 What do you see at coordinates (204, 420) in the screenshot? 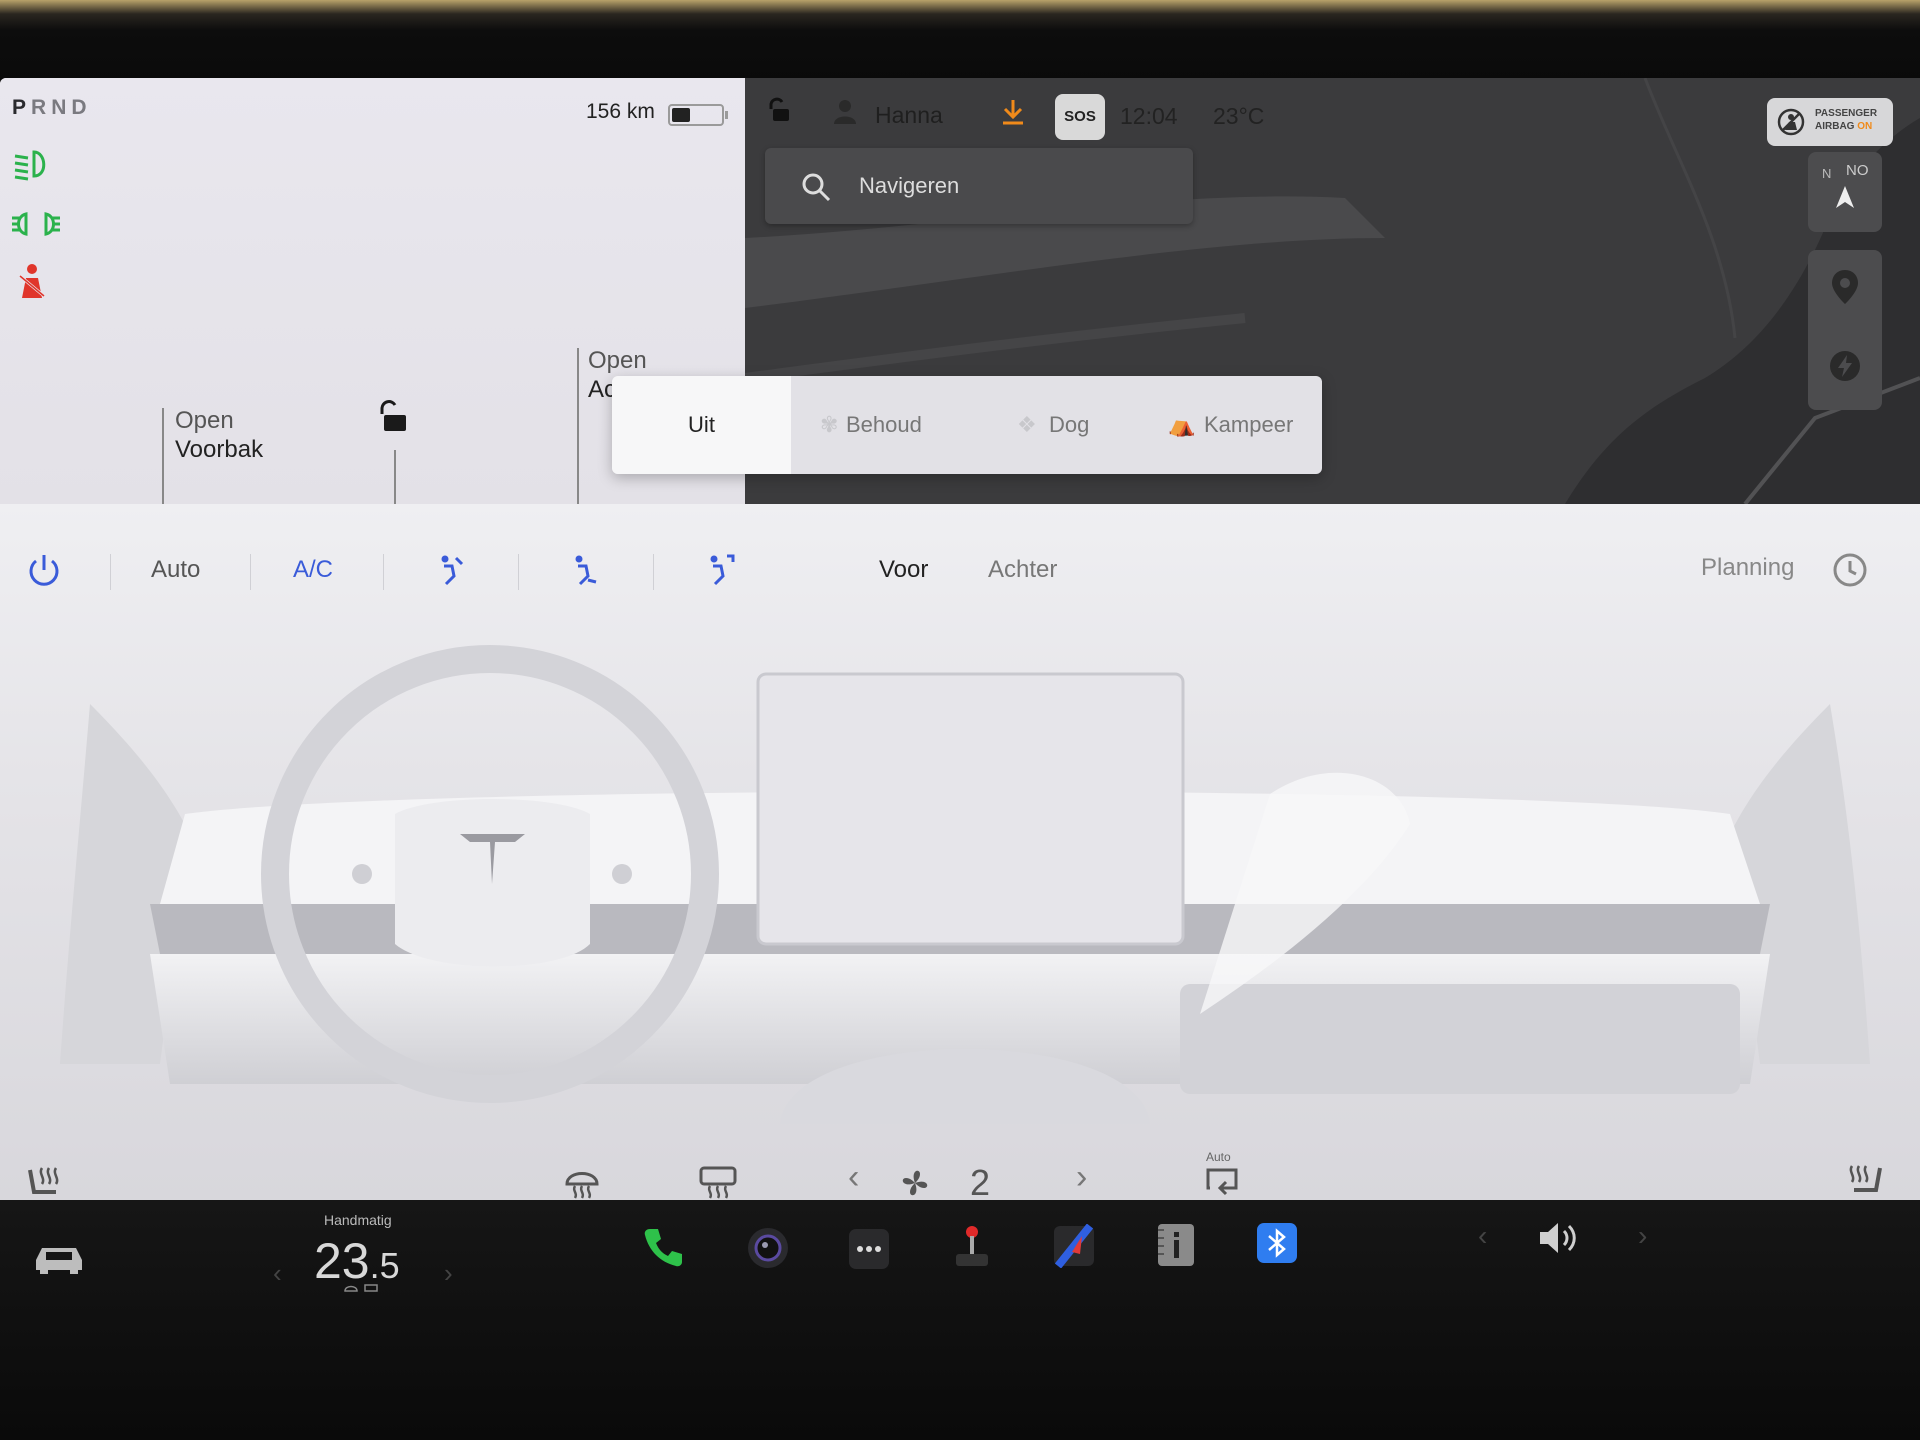
I see `frunk-open-label: Open` at bounding box center [204, 420].